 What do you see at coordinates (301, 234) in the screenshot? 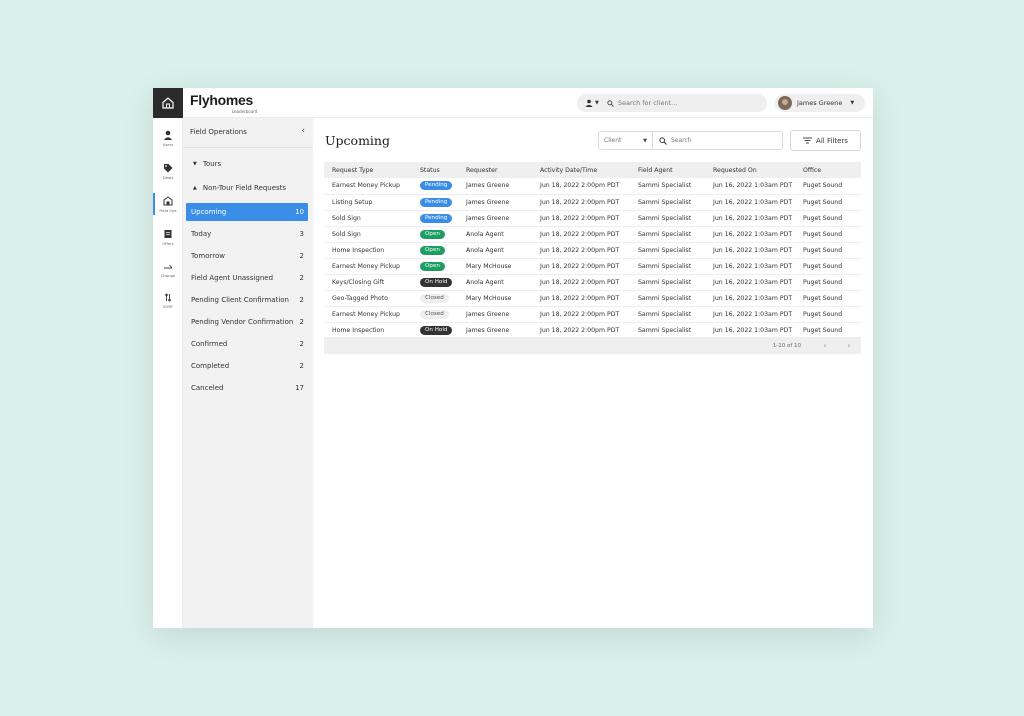
I see `sidebar-item-count: 3` at bounding box center [301, 234].